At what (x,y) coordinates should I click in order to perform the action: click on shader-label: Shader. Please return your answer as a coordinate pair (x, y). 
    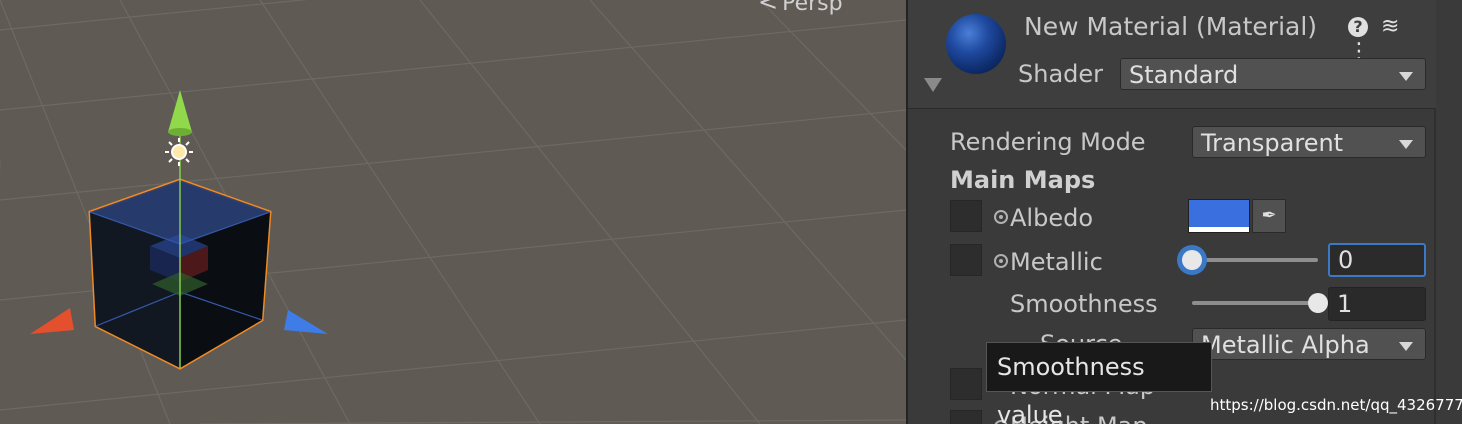
    Looking at the image, I should click on (1061, 74).